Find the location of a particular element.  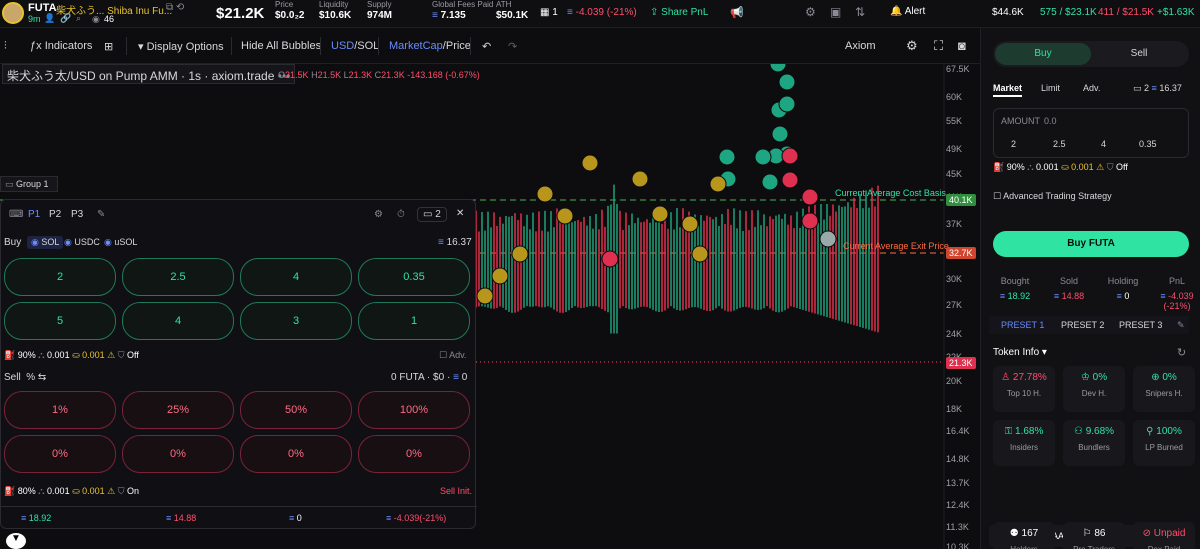

tab-p1: P1 is located at coordinates (34, 214).